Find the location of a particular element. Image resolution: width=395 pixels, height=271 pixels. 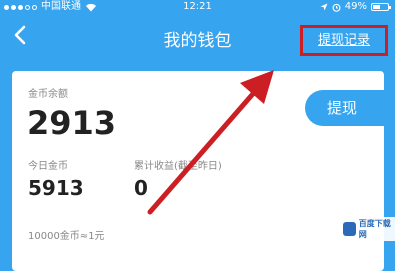

site-watermark: 百度下载网 is located at coordinates (367, 229).